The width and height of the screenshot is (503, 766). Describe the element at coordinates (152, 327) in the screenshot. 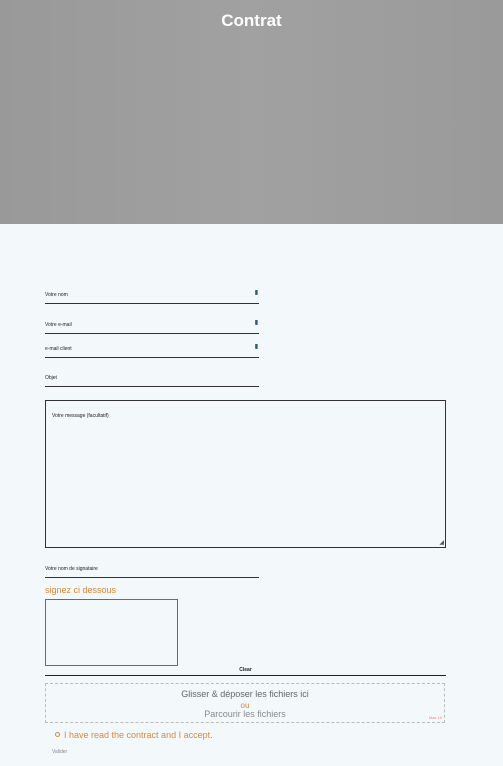

I see `email-field: Votre e-mail ▮` at that location.